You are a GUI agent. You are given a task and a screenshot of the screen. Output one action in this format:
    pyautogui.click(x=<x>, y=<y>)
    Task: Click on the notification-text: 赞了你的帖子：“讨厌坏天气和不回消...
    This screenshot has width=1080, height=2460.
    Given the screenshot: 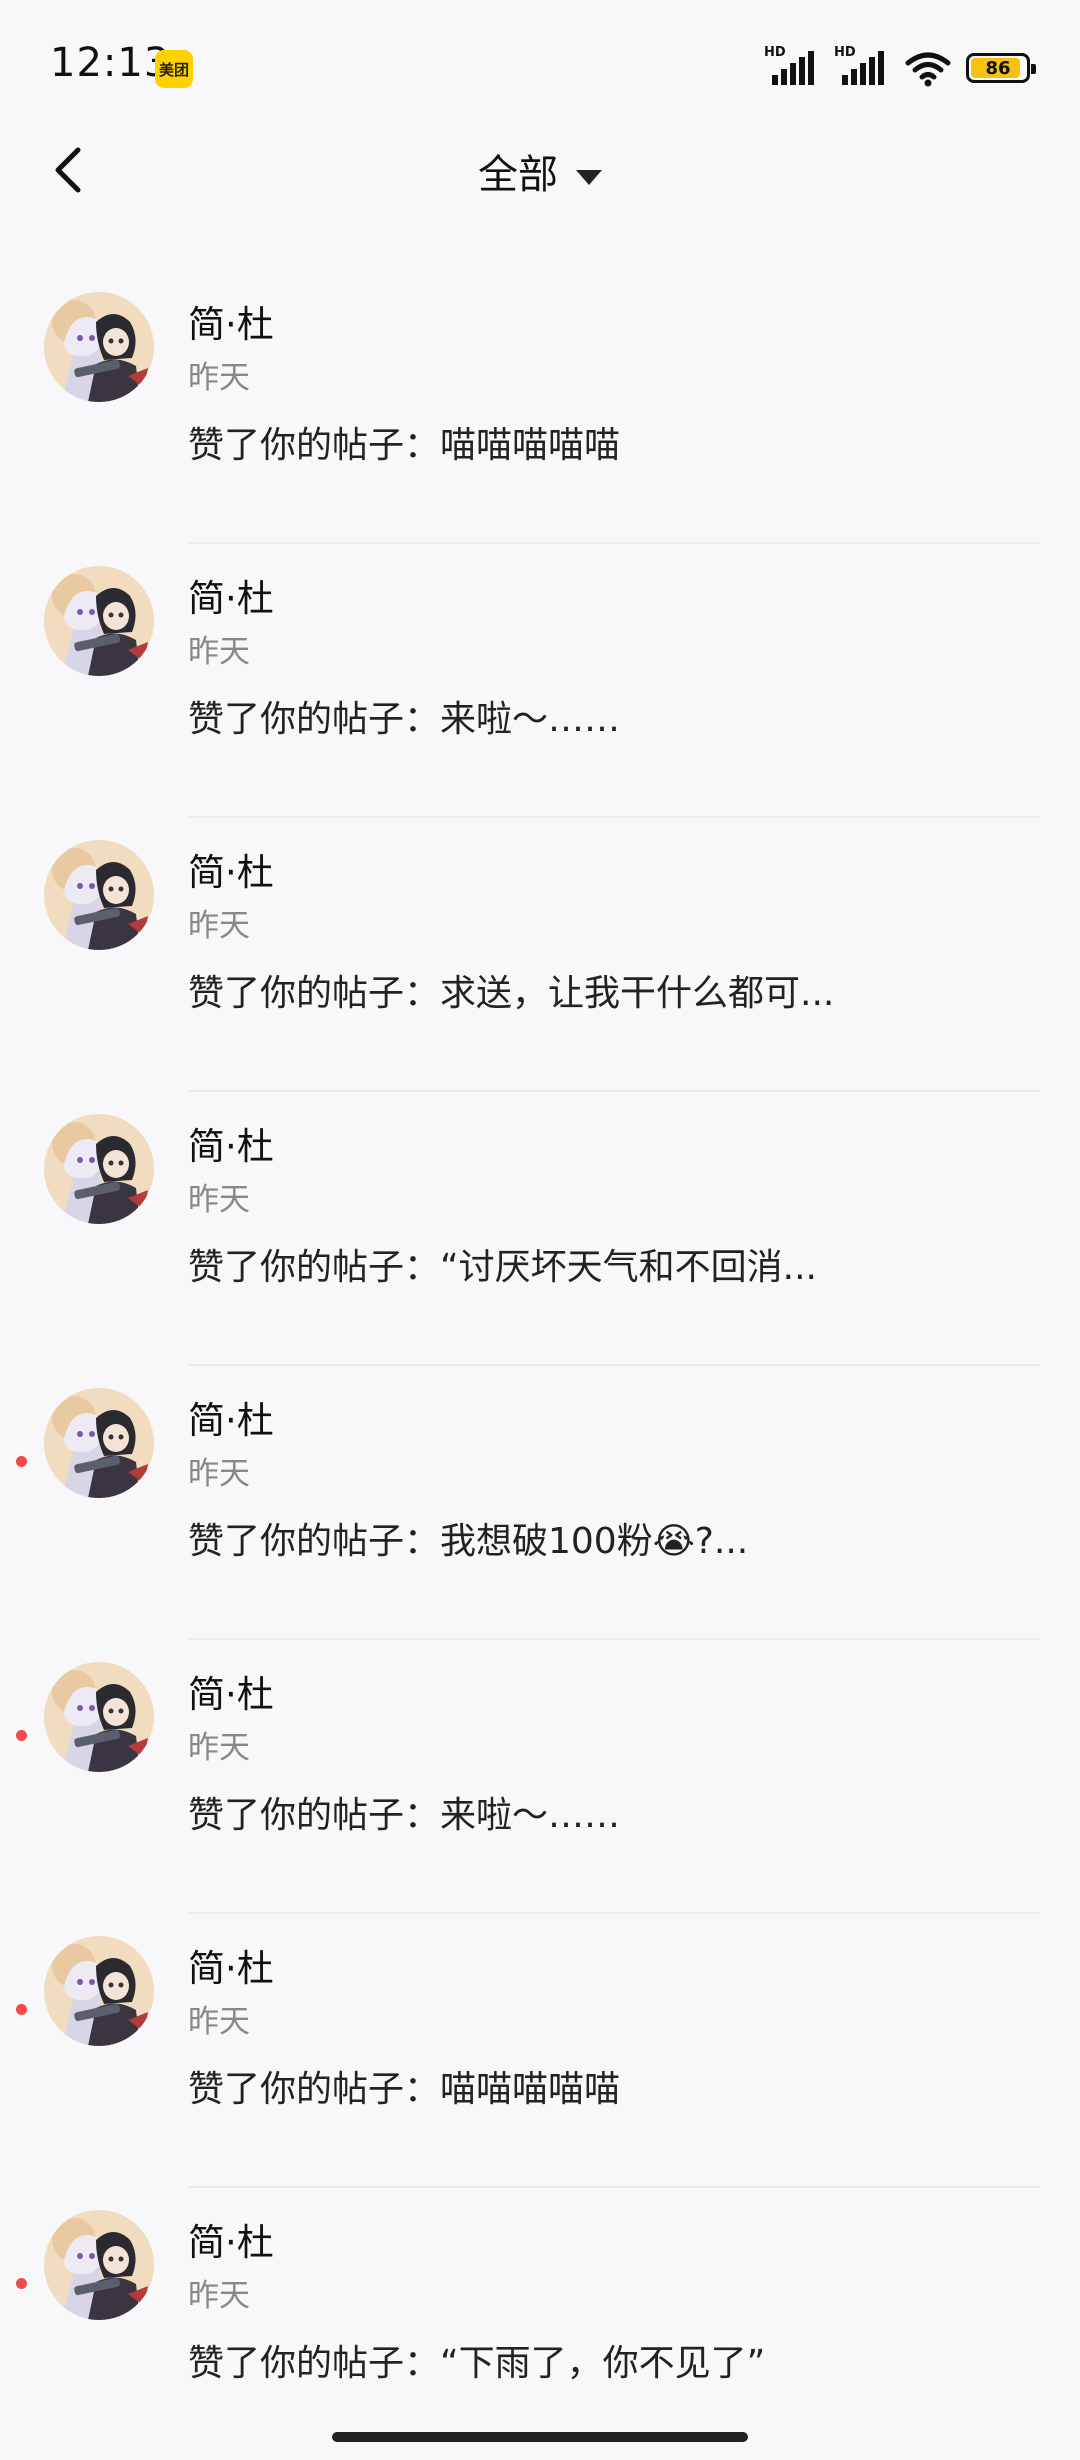 What is the action you would take?
    pyautogui.click(x=502, y=1267)
    